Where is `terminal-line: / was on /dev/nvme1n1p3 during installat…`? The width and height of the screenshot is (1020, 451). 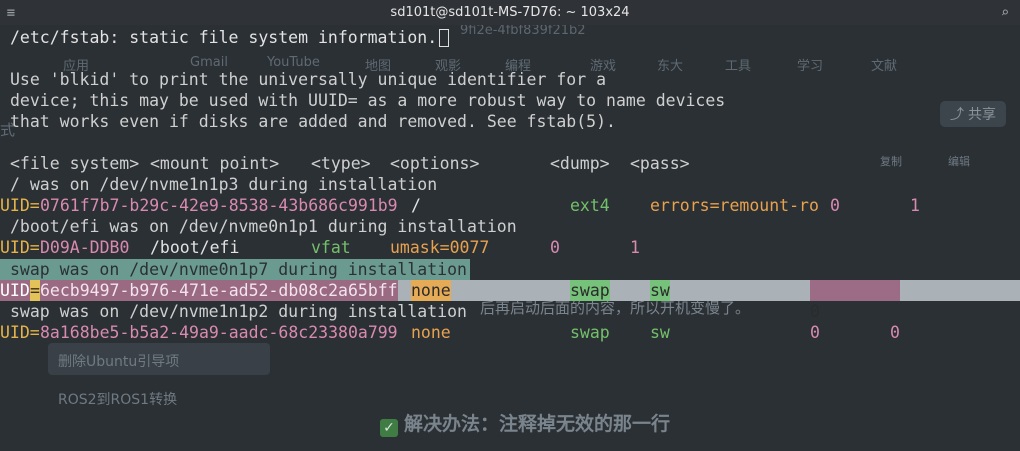 terminal-line: / was on /dev/nvme1n1p3 during installat… is located at coordinates (224, 184).